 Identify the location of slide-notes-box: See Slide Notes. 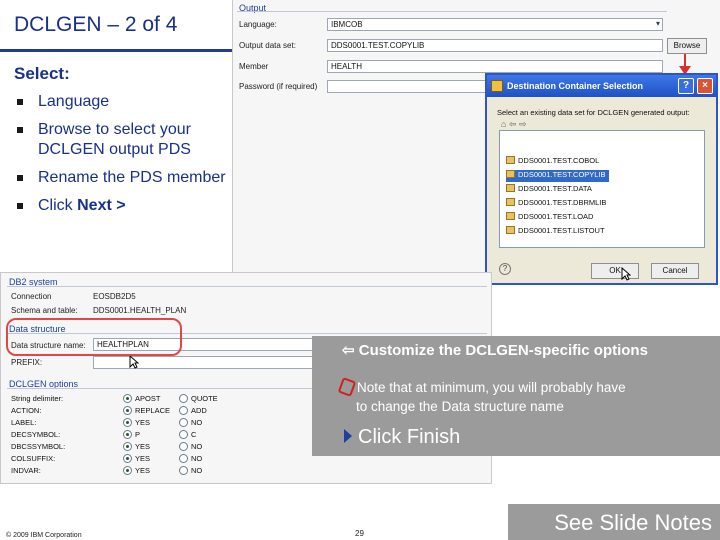
(614, 522).